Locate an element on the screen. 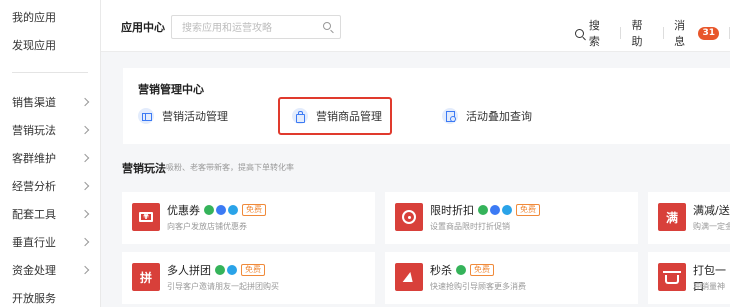  help-button: 帮助 is located at coordinates (642, 33).